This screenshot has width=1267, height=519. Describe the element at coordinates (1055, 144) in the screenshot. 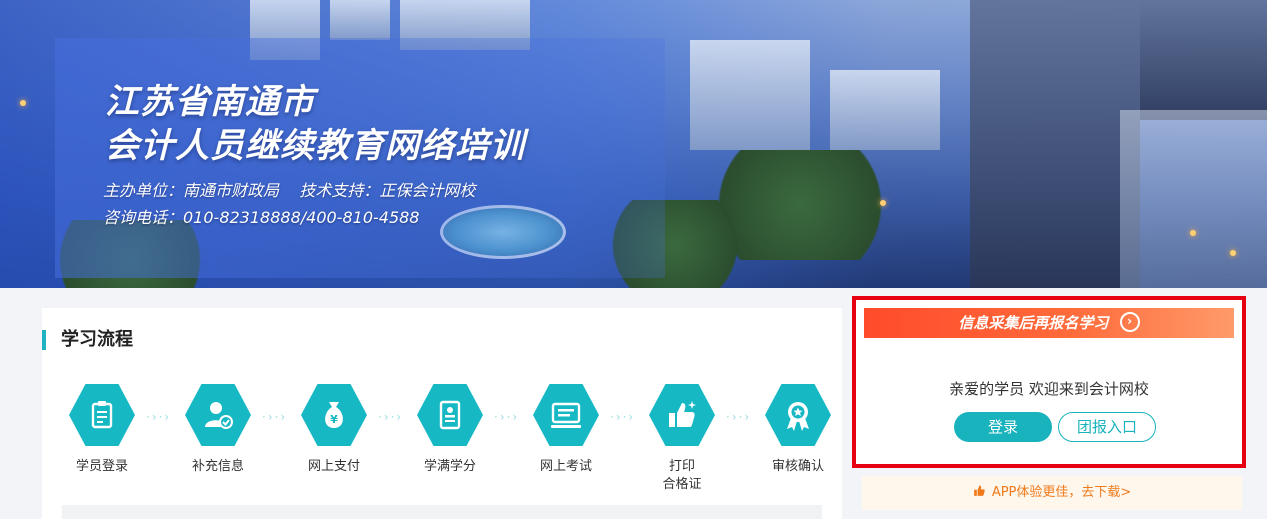

I see `banner-skyscraper` at that location.